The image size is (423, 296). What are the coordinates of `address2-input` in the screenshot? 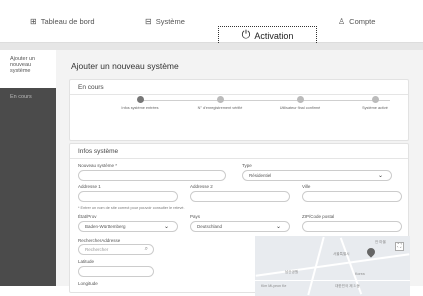 It's located at (240, 196).